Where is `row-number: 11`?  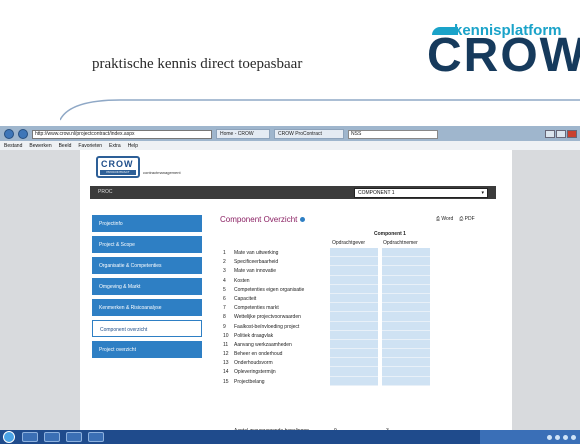 row-number: 11 is located at coordinates (226, 344).